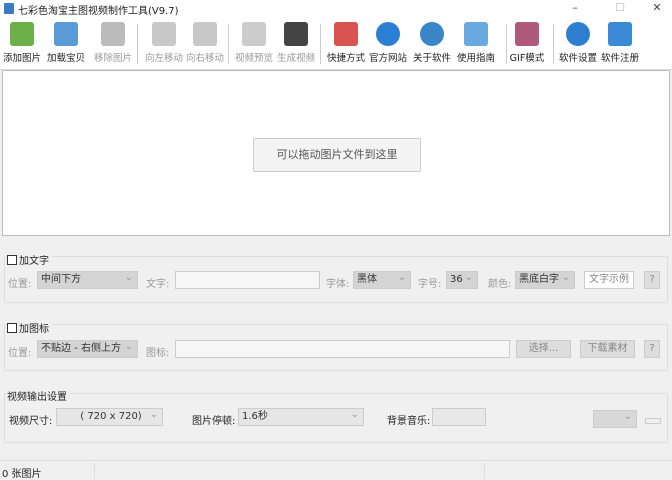 The image size is (672, 480). What do you see at coordinates (34, 261) in the screenshot?
I see `add-text-label: 加文字` at bounding box center [34, 261].